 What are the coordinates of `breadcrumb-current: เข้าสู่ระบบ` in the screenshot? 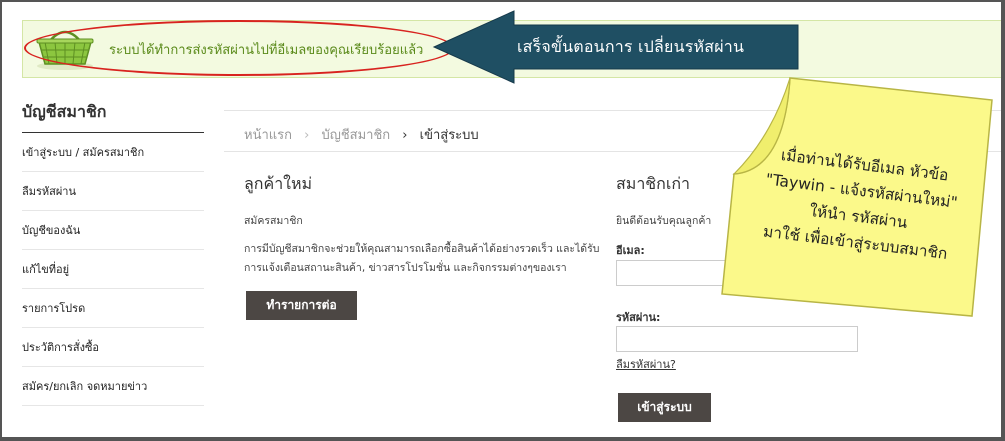 It's located at (449, 135).